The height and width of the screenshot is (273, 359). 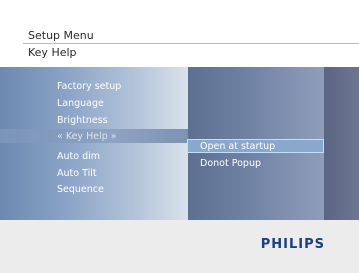 I want to click on submenu-title: Key Help, so click(x=52, y=52).